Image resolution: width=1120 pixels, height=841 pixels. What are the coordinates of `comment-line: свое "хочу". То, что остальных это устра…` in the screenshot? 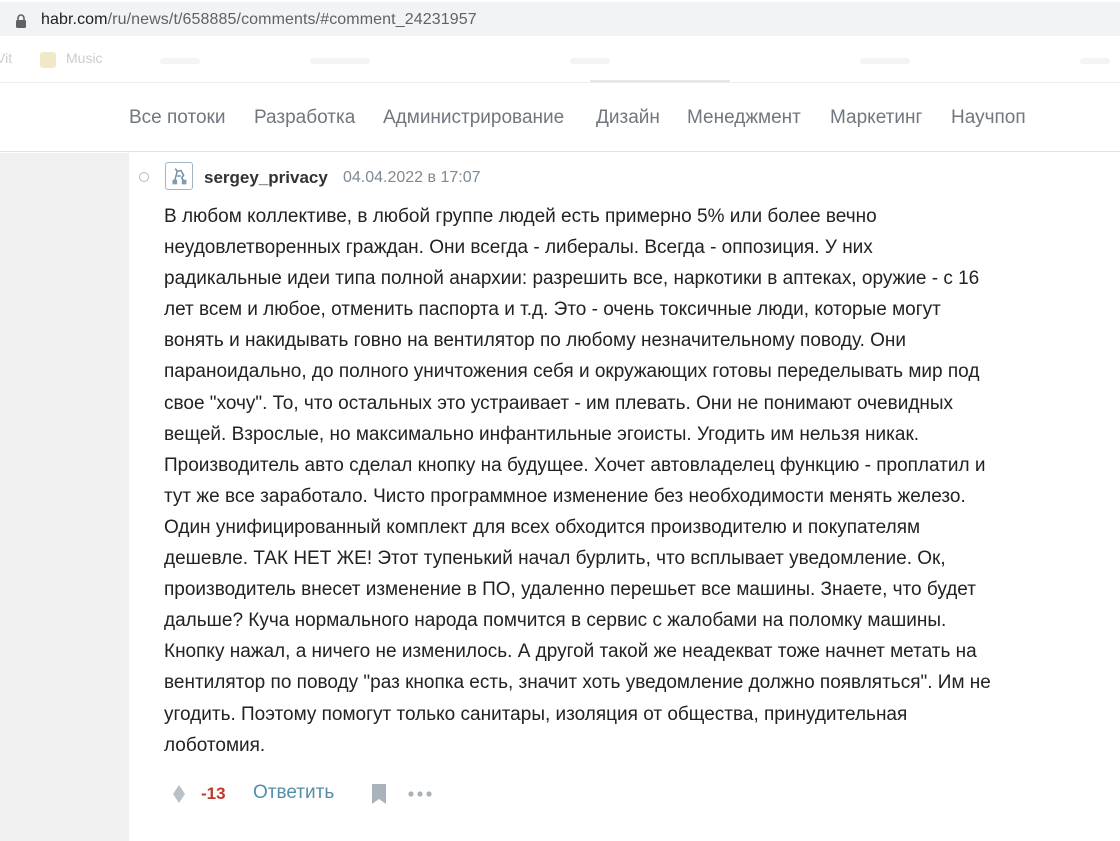 It's located at (559, 403).